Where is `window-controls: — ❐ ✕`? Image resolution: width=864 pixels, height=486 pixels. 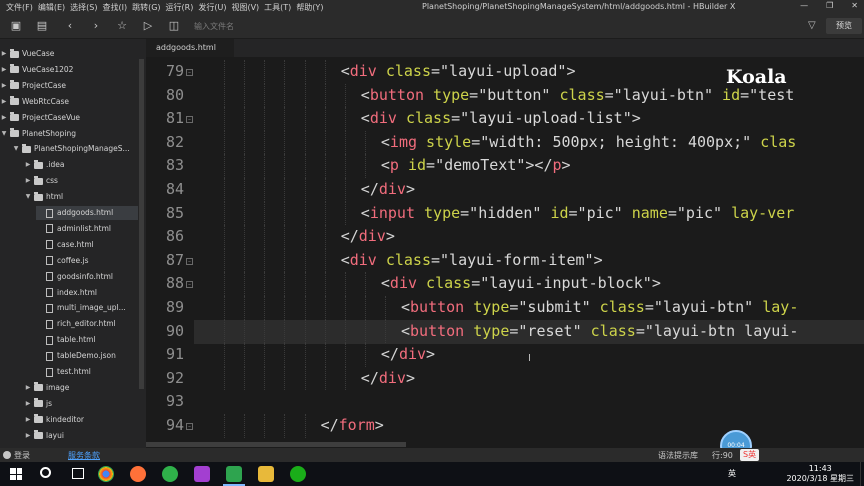
window-controls: — ❐ ✕ is located at coordinates (829, 5).